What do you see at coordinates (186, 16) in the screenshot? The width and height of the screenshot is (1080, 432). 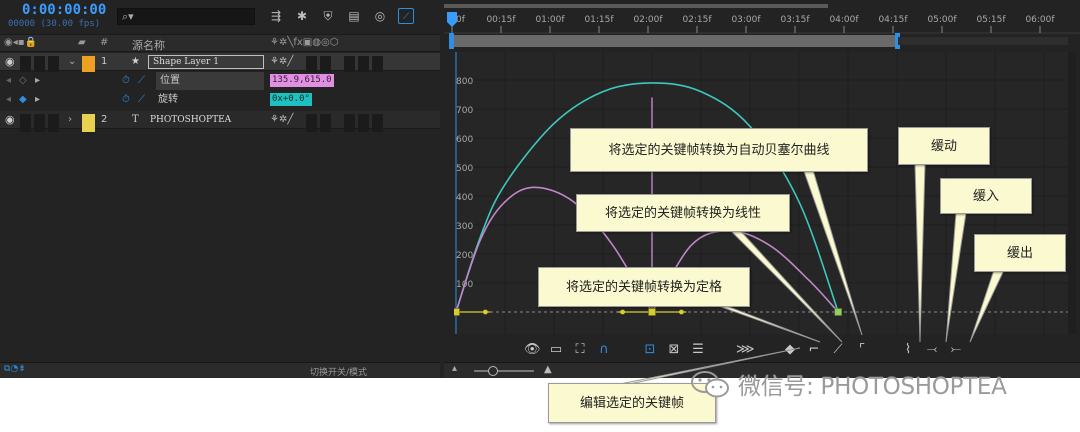 I see `layer-search-input: ⌕▾` at bounding box center [186, 16].